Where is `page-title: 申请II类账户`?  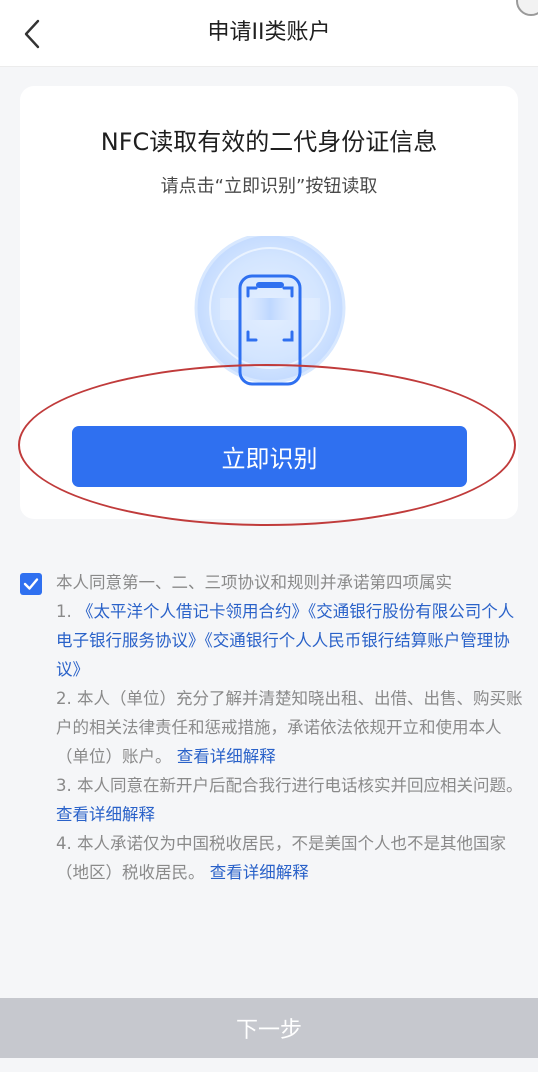 page-title: 申请II类账户 is located at coordinates (269, 32).